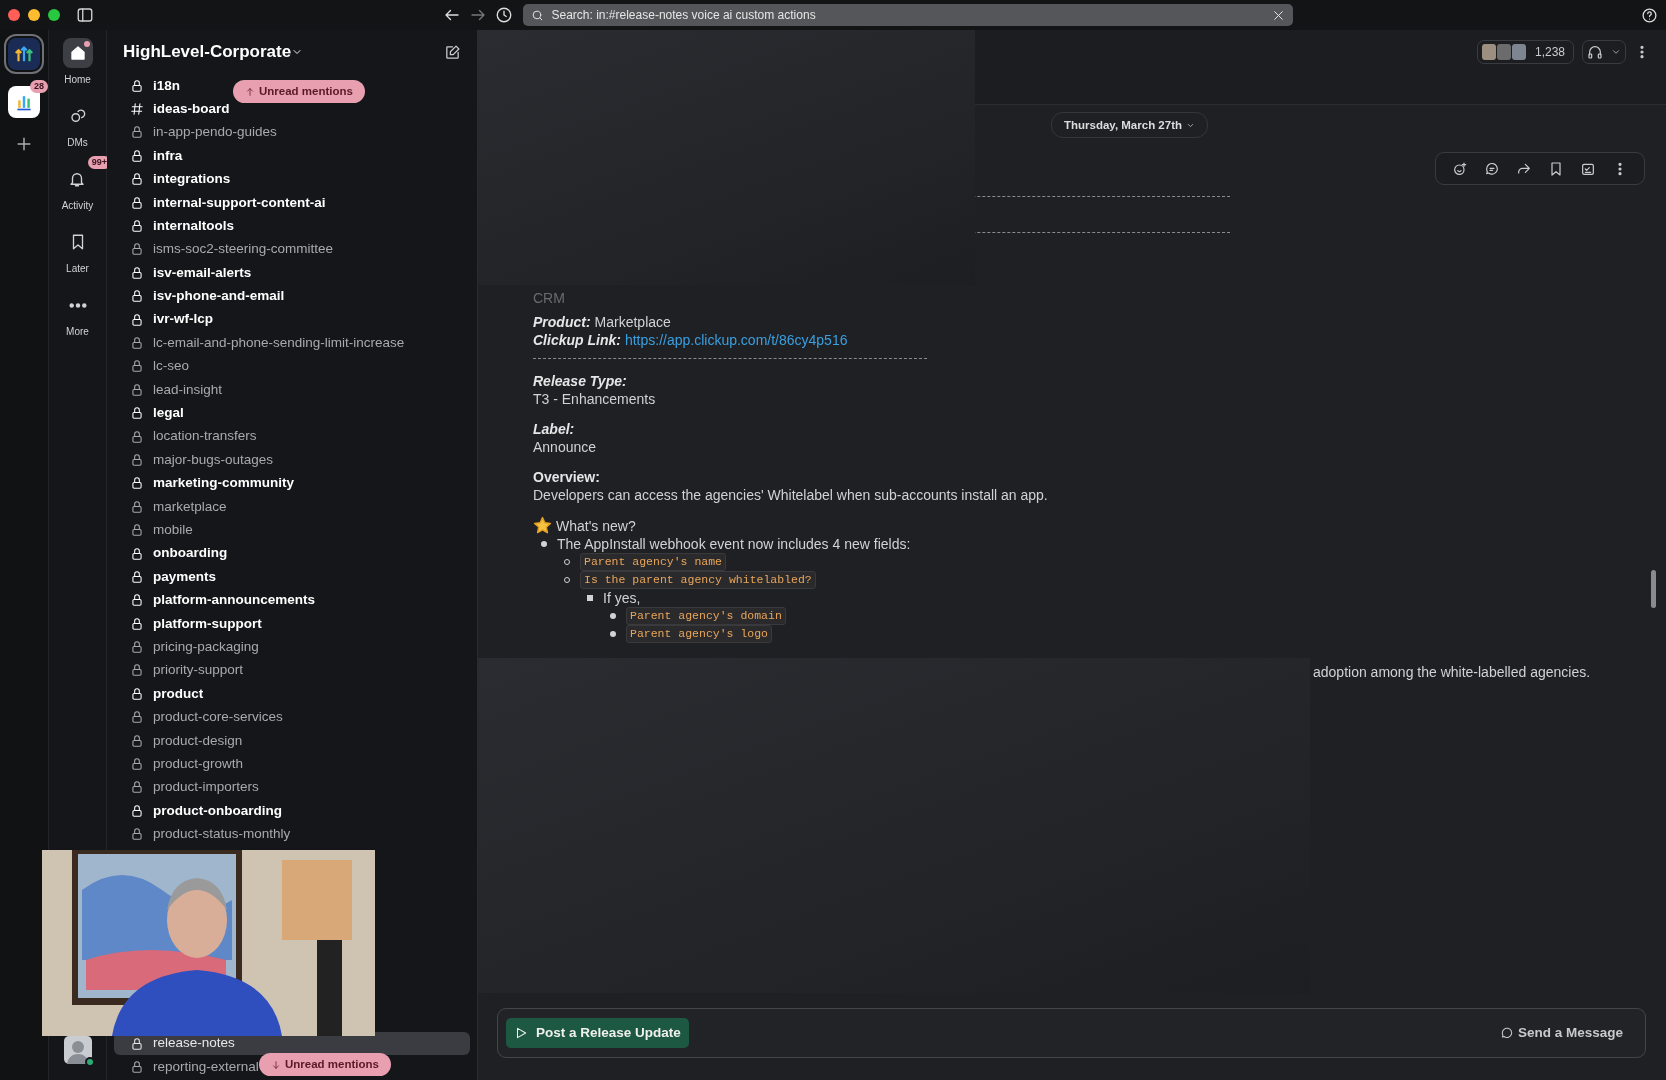  Describe the element at coordinates (77, 1050) in the screenshot. I see `user-avatar` at that location.